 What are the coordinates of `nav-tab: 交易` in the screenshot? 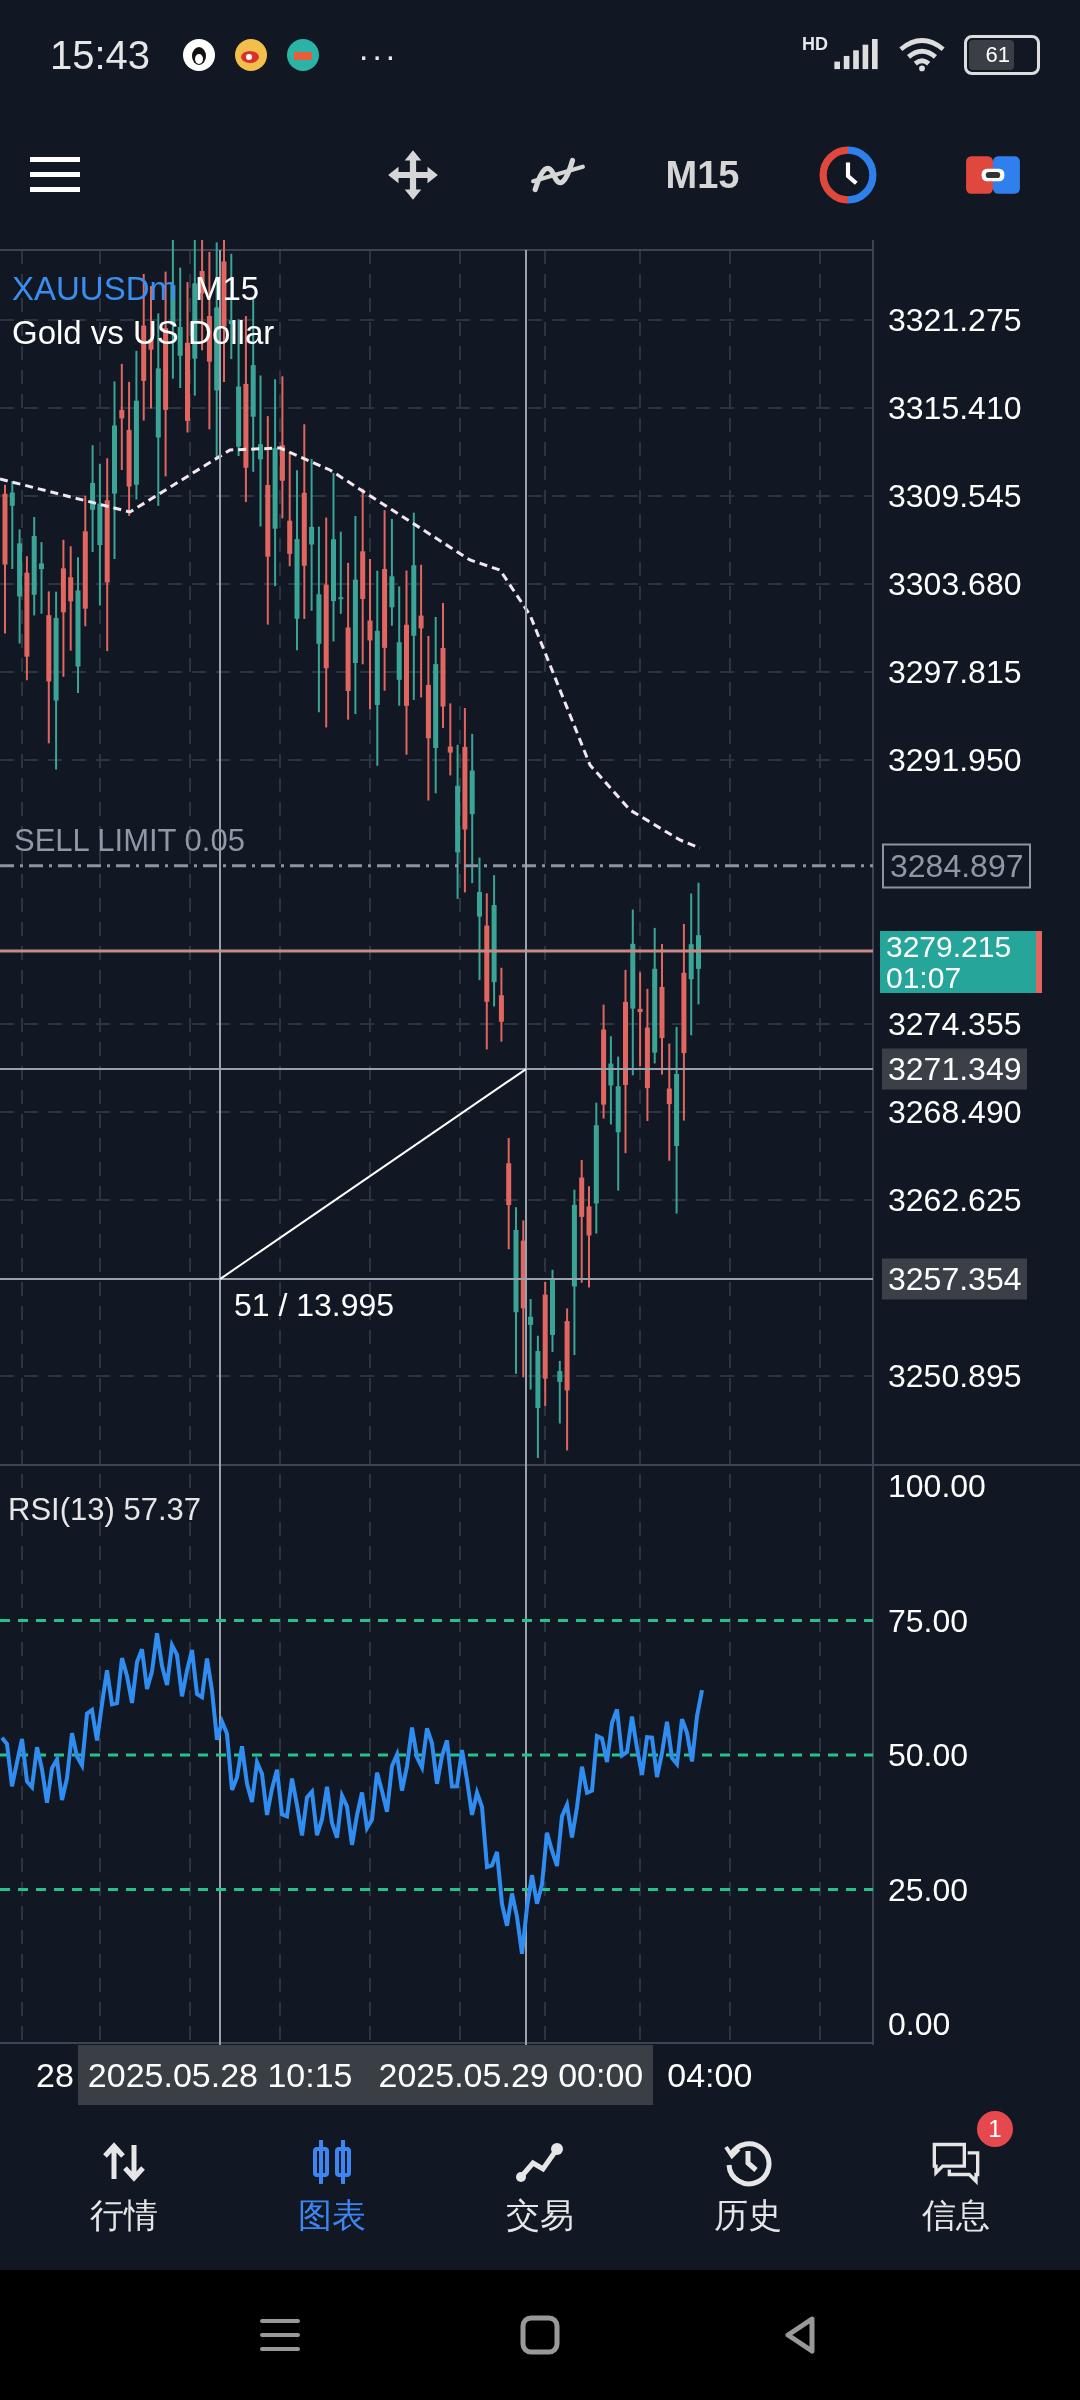 It's located at (540, 2187).